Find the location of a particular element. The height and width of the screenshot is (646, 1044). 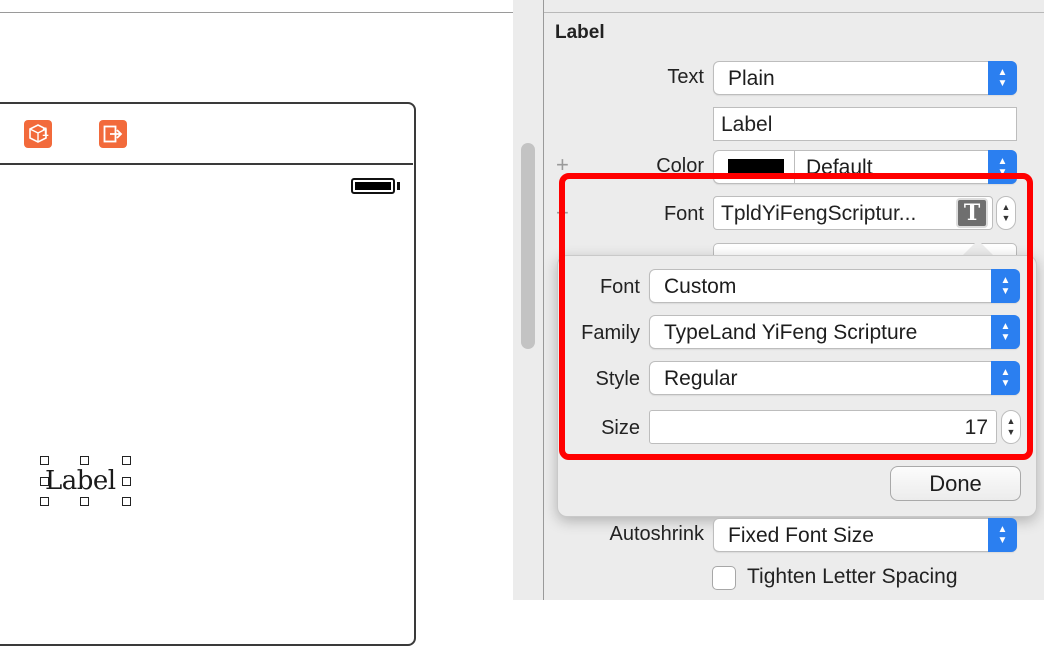

section-title: Label is located at coordinates (580, 32).